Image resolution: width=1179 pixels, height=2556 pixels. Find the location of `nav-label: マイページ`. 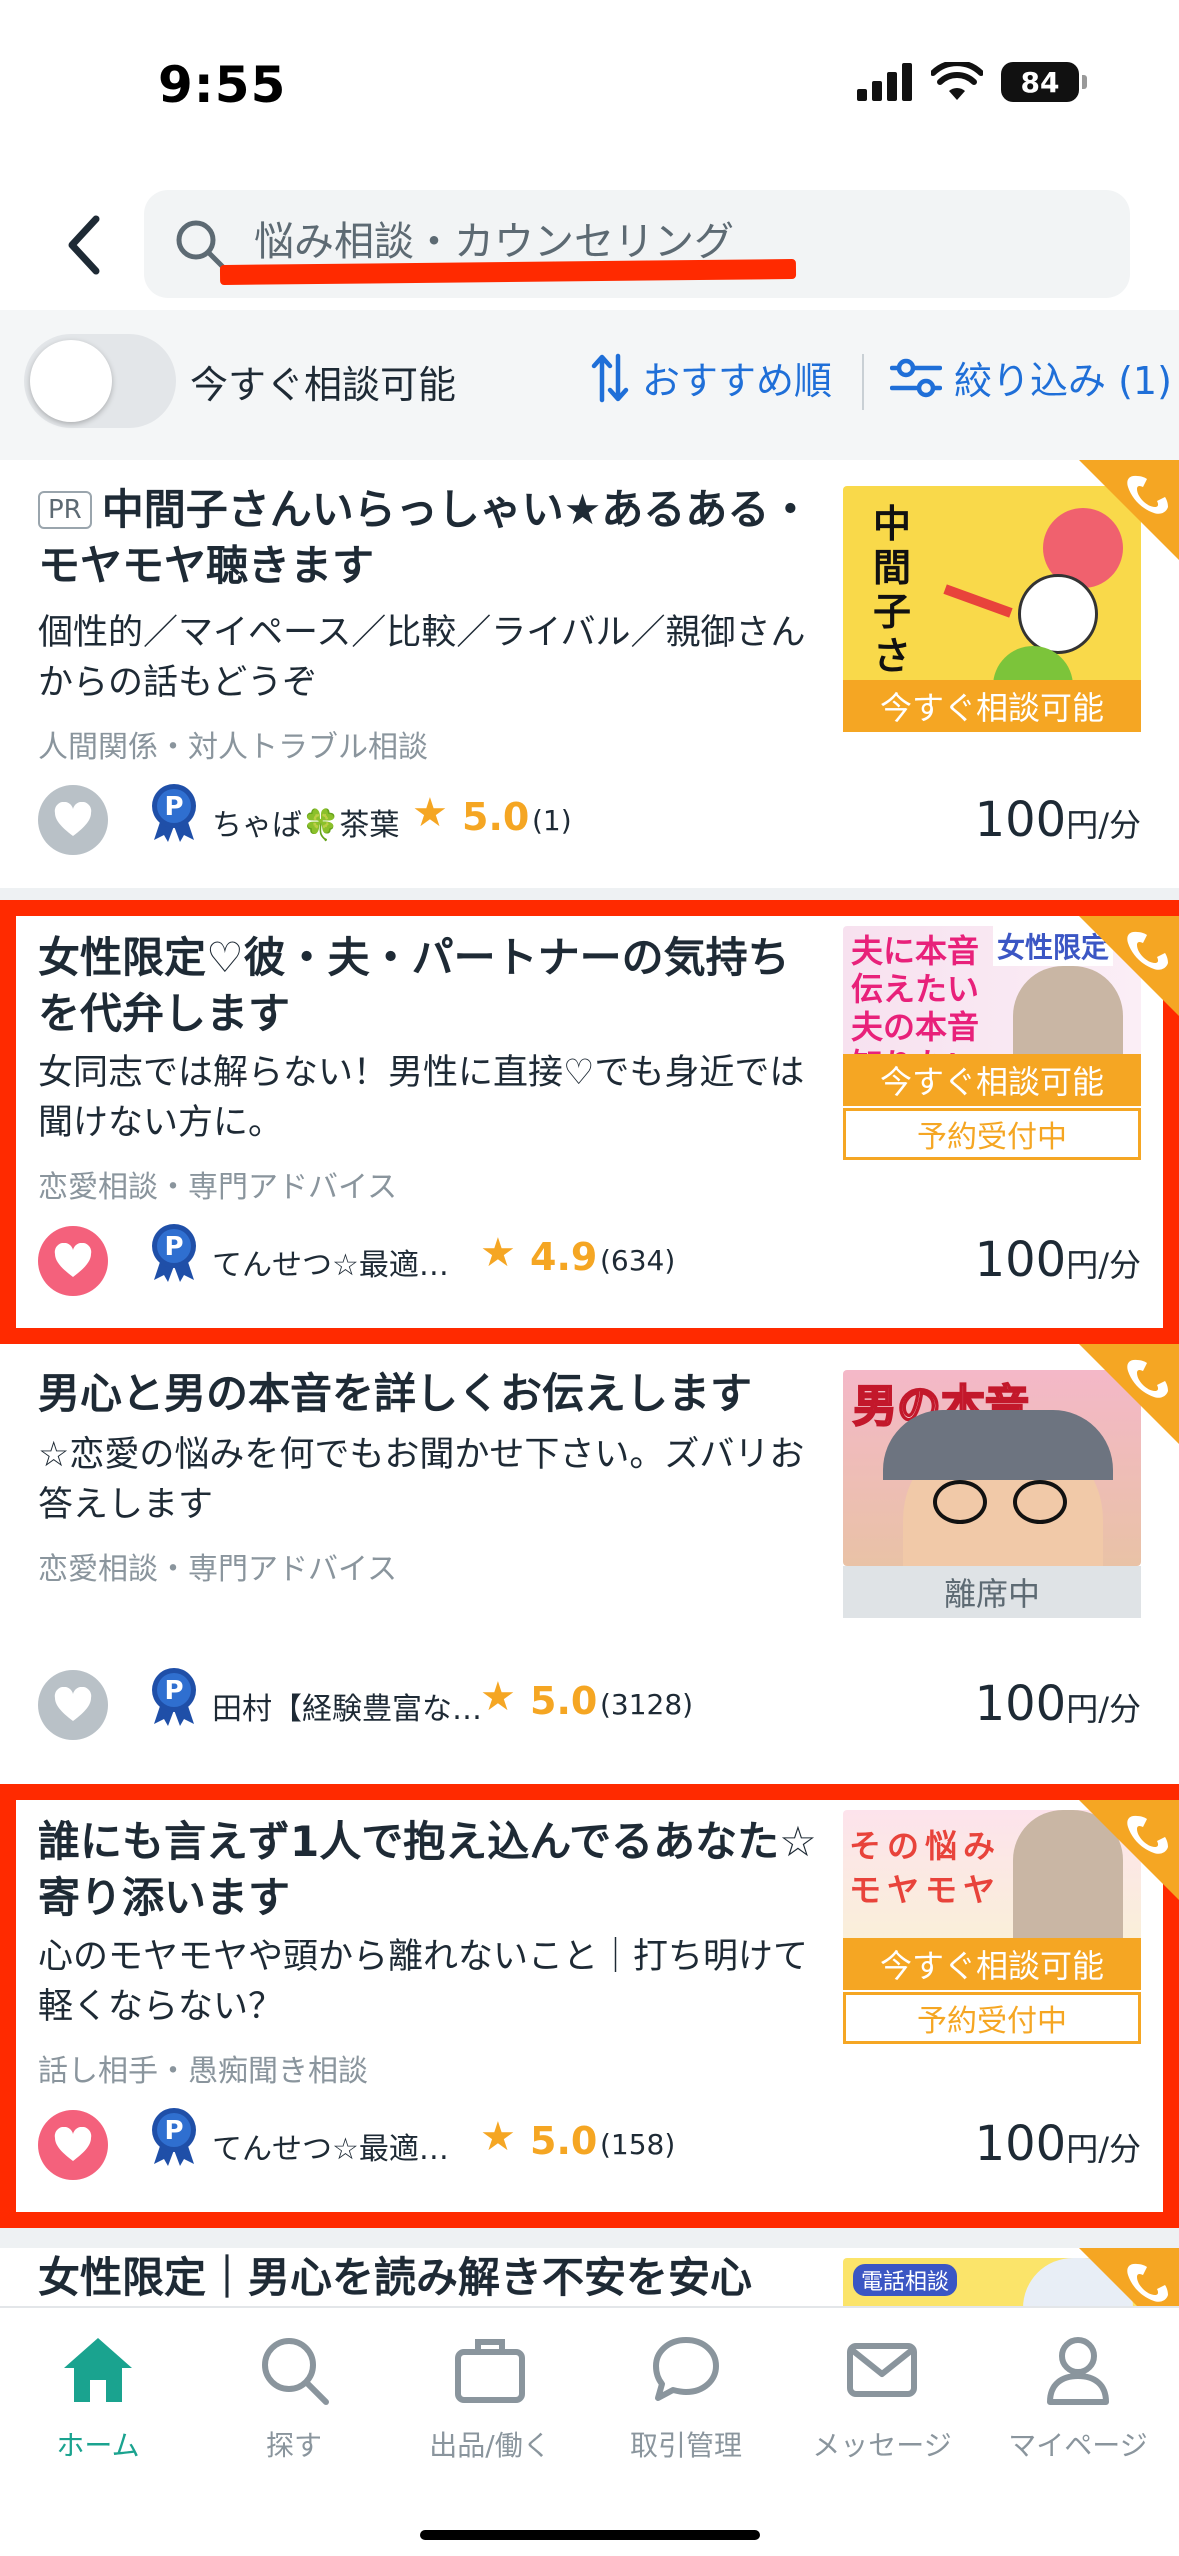

nav-label: マイページ is located at coordinates (1078, 2445).